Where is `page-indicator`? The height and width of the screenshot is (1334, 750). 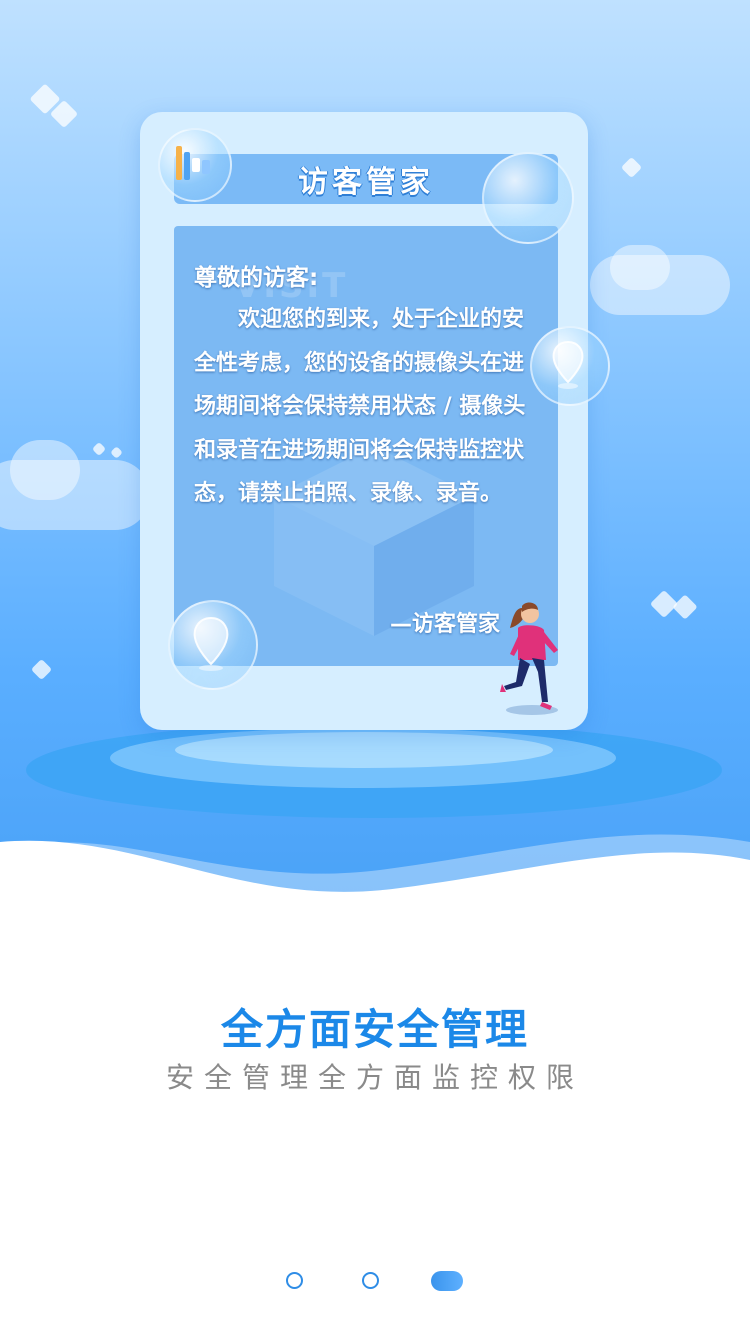 page-indicator is located at coordinates (375, 1282).